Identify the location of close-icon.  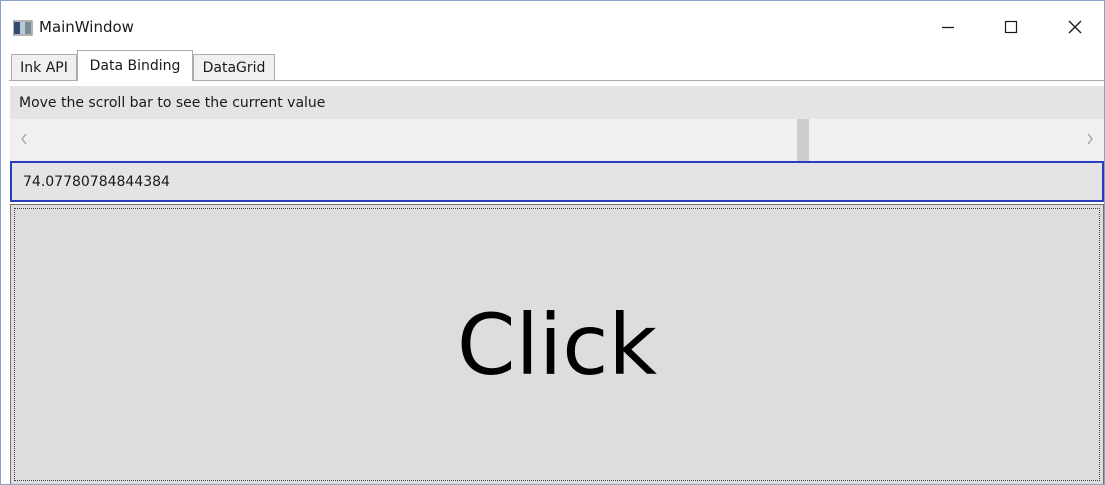
(1075, 29).